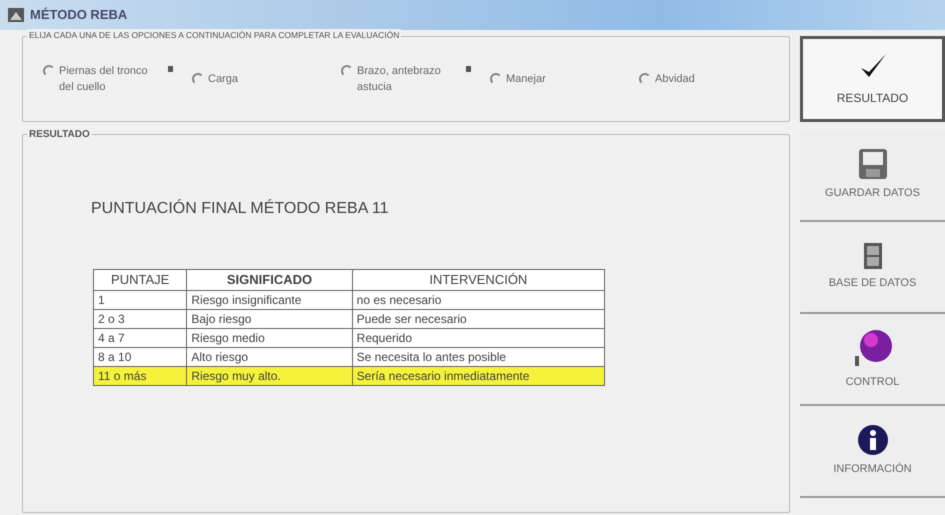 The width and height of the screenshot is (945, 515). What do you see at coordinates (269, 337) in the screenshot?
I see `table-cell: Riesgo medio` at bounding box center [269, 337].